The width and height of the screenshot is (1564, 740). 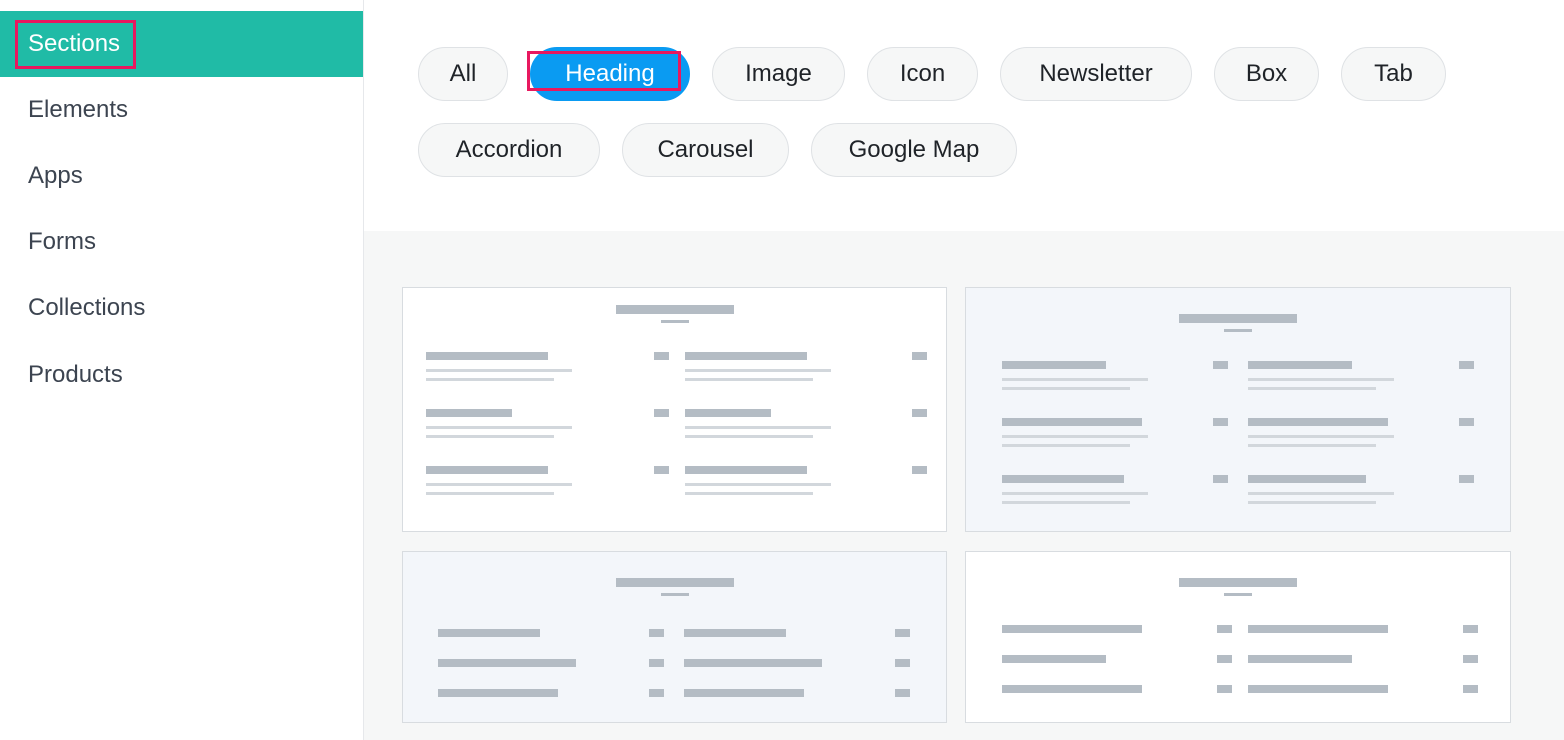 What do you see at coordinates (62, 241) in the screenshot?
I see `sidebar-item-label: Forms` at bounding box center [62, 241].